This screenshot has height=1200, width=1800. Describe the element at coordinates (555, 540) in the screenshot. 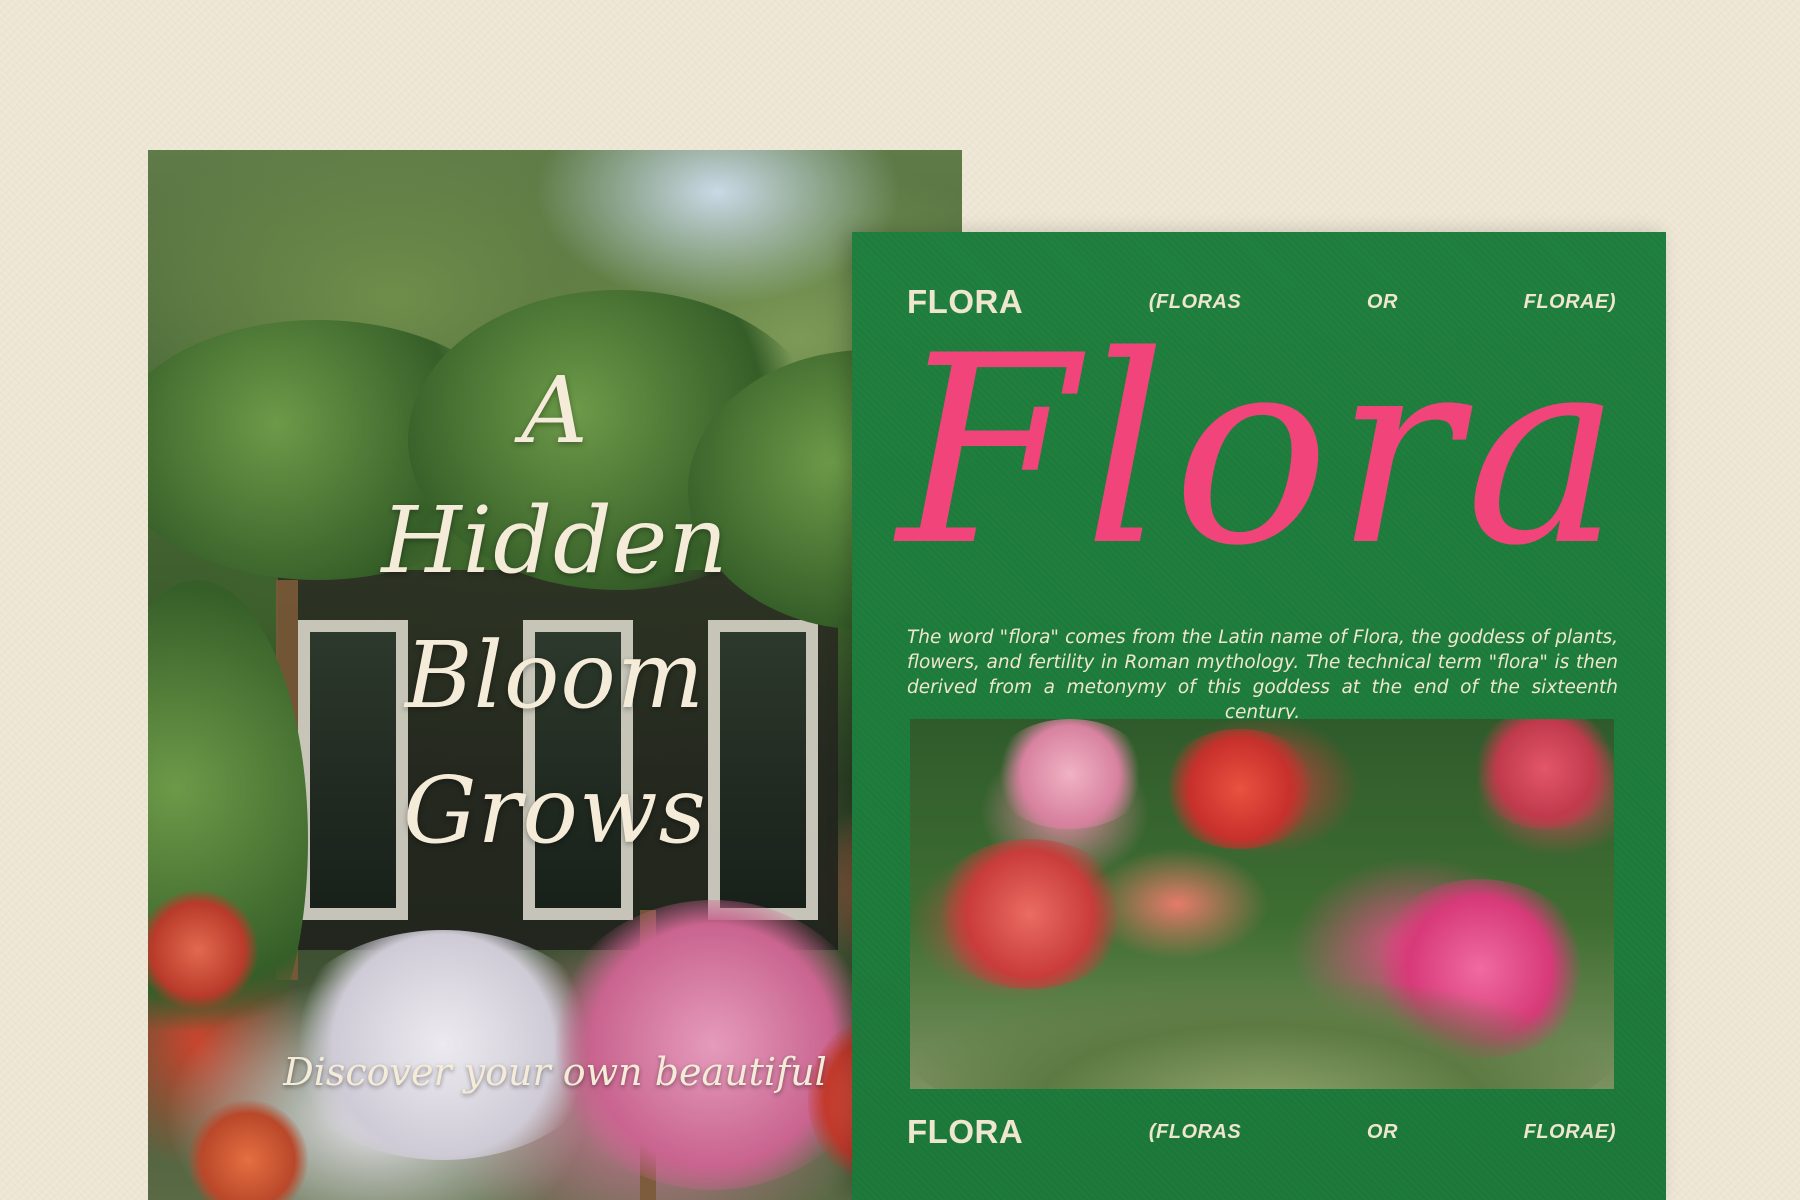

I see `title-line: Hidden` at that location.